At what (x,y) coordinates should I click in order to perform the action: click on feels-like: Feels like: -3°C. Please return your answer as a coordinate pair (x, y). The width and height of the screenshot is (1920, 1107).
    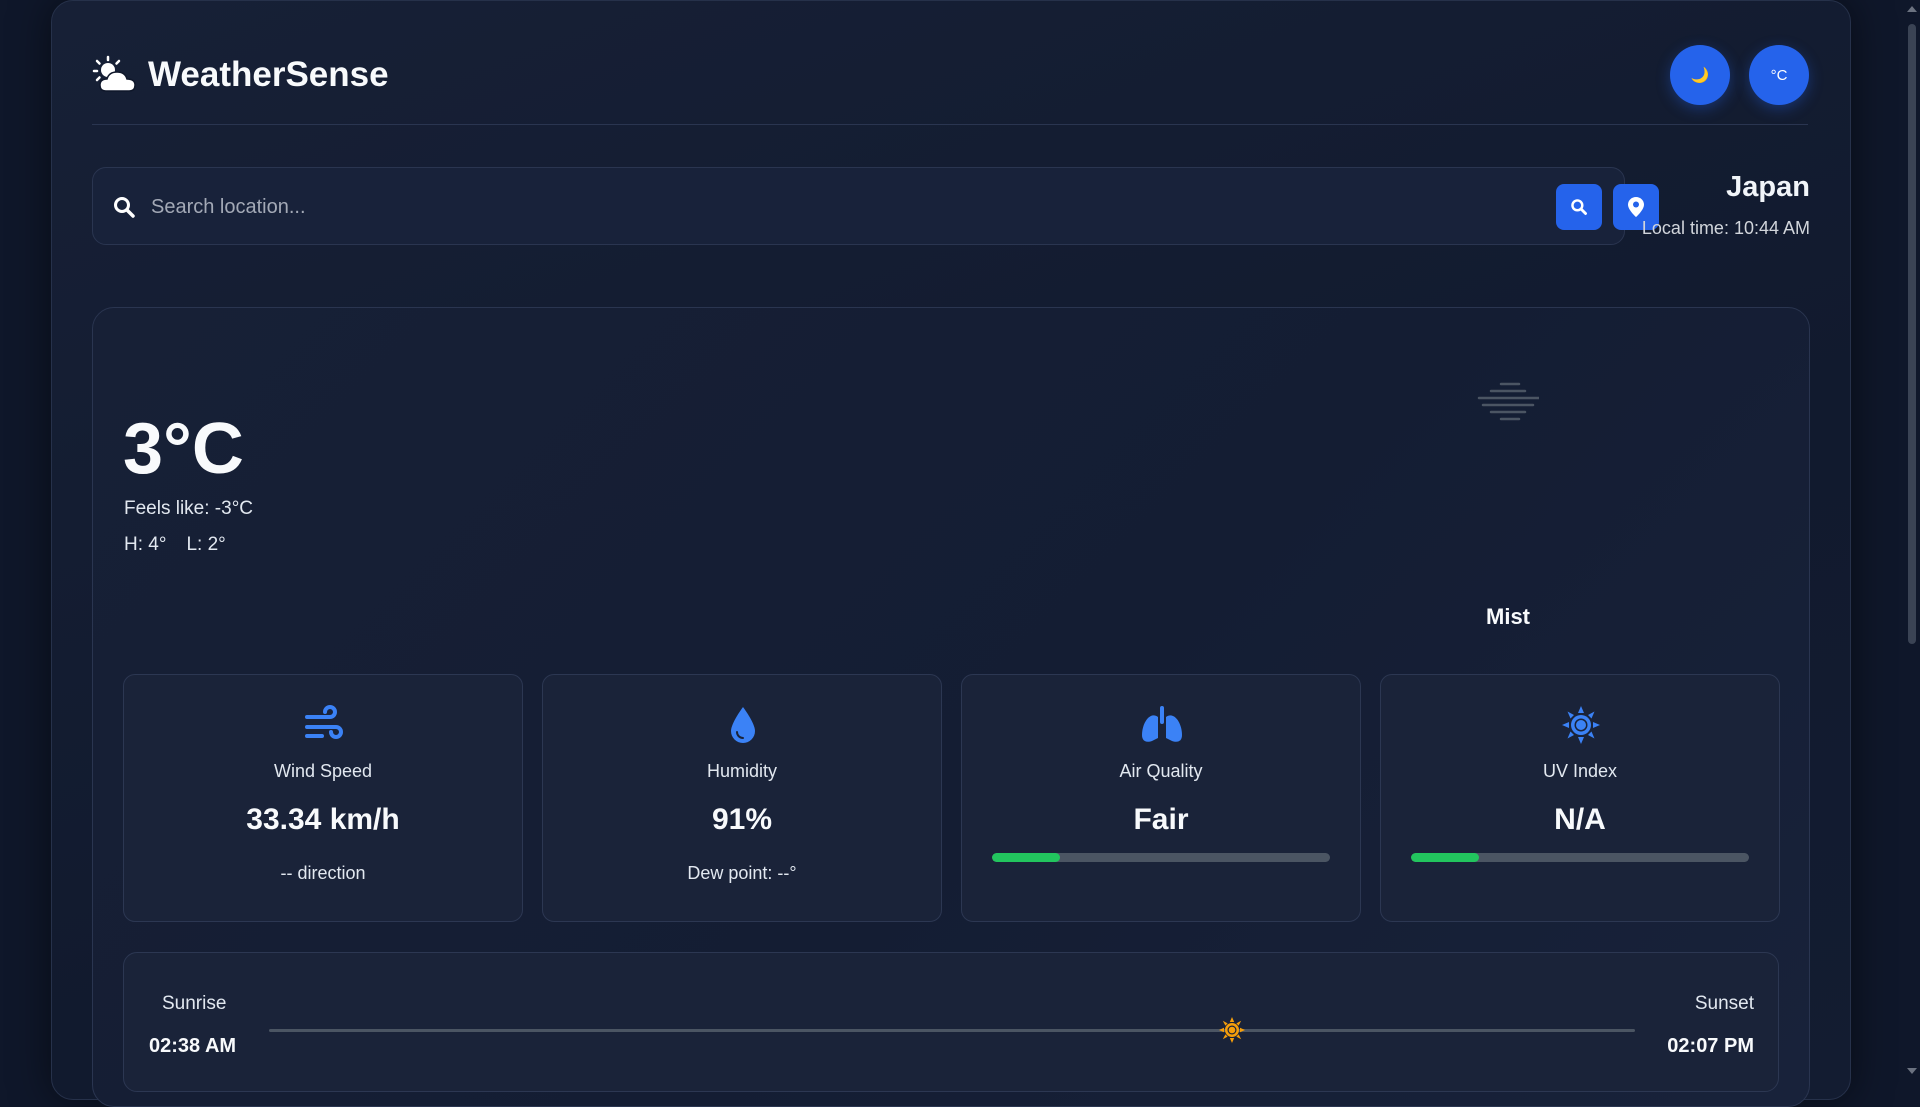
    Looking at the image, I should click on (189, 508).